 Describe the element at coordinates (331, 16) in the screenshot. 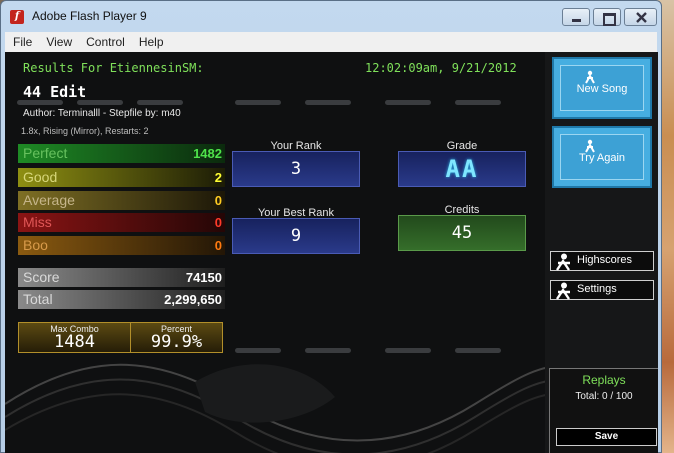

I see `title-bar: f Adobe Flash Player 9` at that location.